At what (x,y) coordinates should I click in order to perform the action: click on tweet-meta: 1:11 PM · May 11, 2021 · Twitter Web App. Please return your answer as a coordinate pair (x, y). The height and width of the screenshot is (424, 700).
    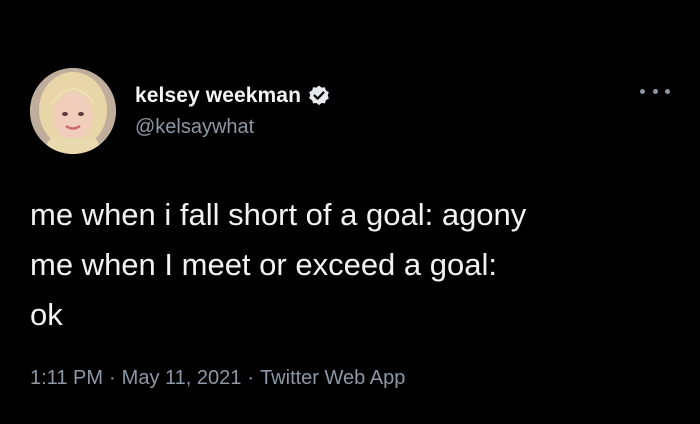
    Looking at the image, I should click on (217, 378).